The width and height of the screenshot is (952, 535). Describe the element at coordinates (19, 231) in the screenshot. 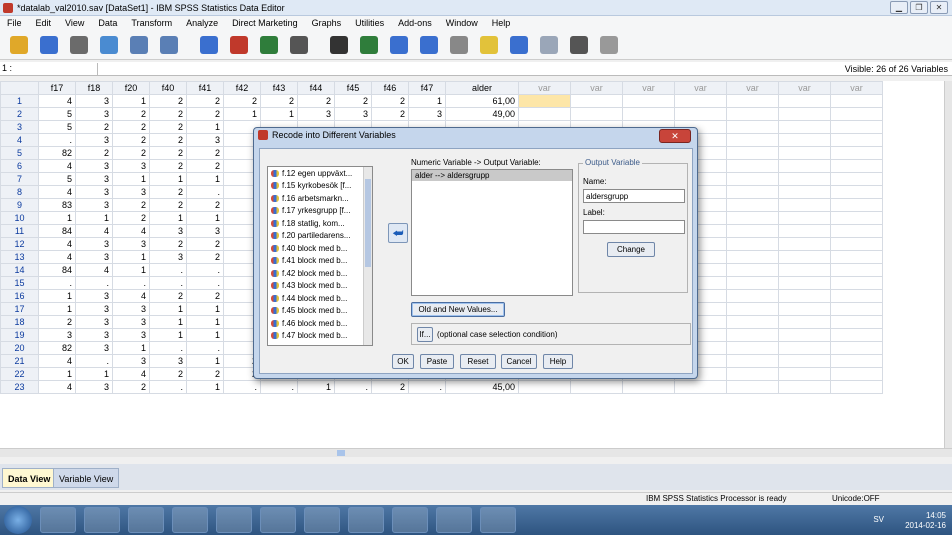

I see `row-number: 11` at that location.